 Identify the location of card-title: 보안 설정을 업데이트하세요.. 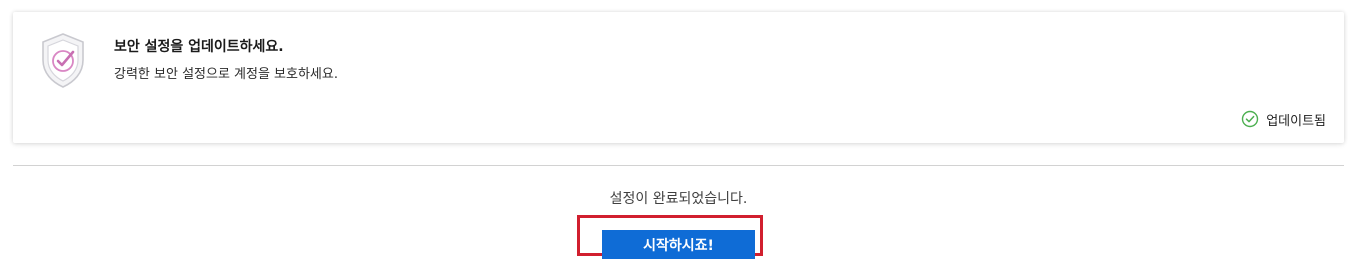
(199, 47).